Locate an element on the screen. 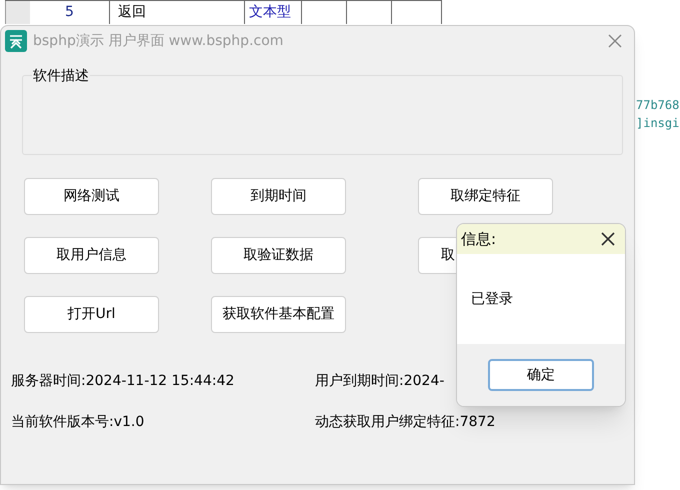 The height and width of the screenshot is (490, 680). status-text: 动态获取用户绑定特征:7872 is located at coordinates (405, 422).